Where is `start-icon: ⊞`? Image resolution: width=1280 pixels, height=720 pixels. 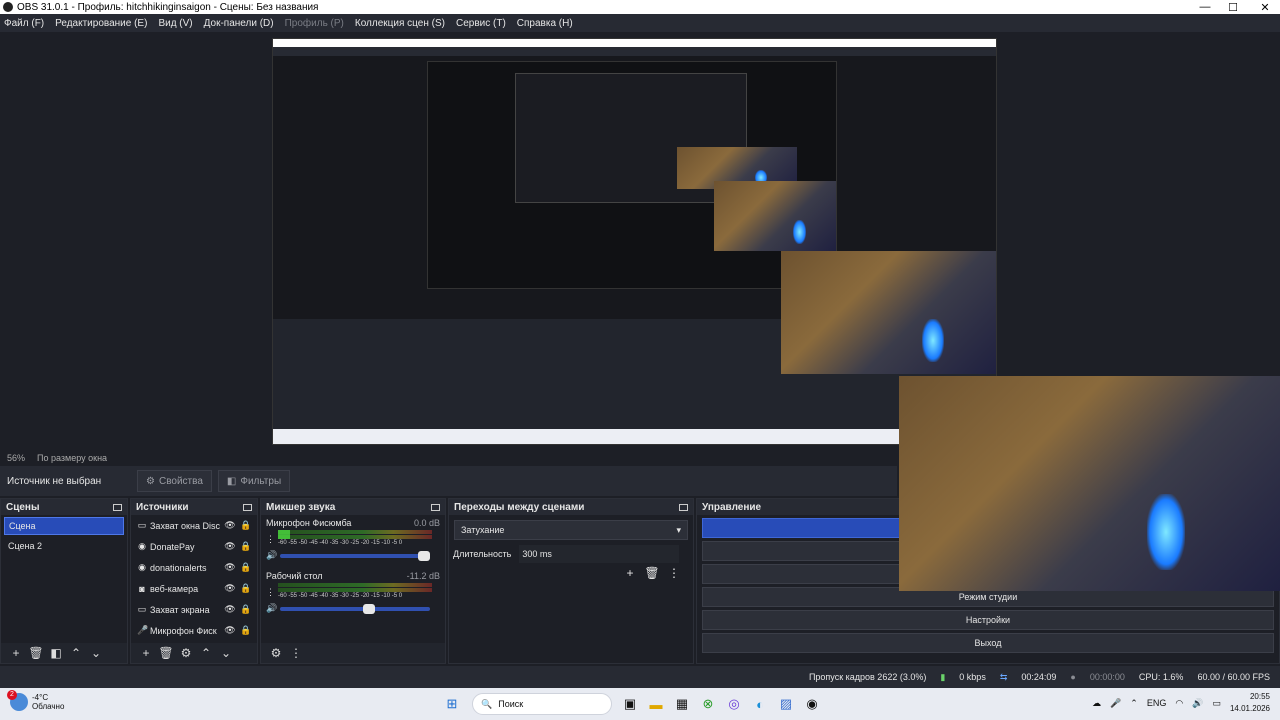
start-icon: ⊞ is located at coordinates (452, 704).